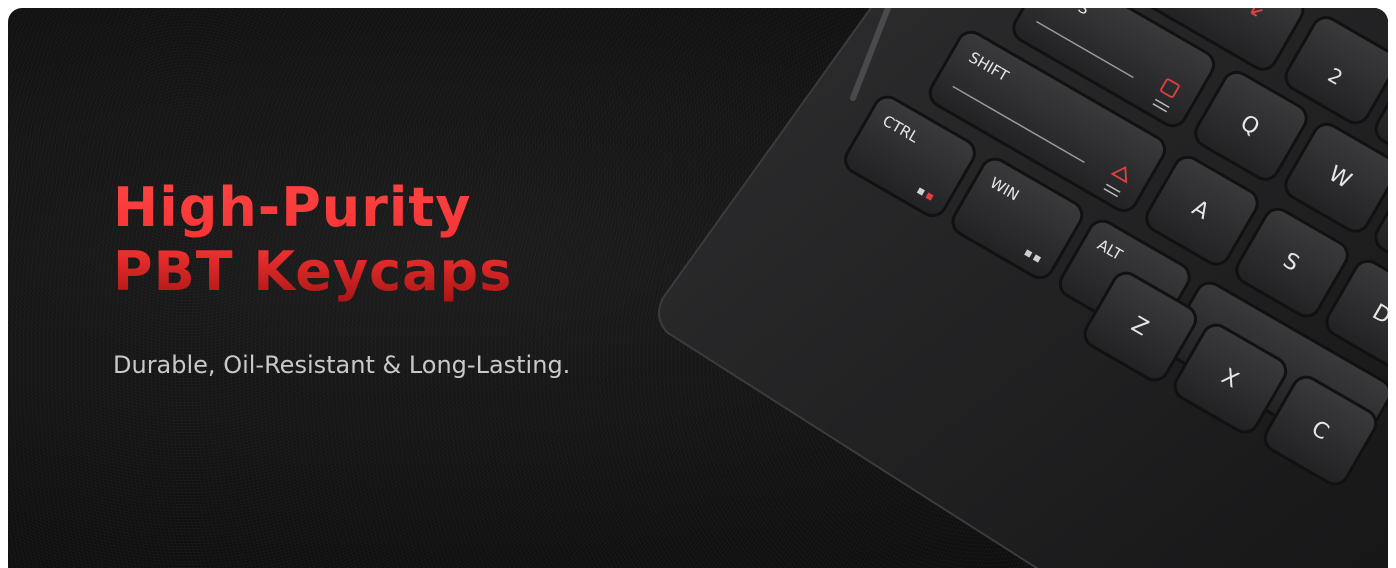 The width and height of the screenshot is (1396, 568). I want to click on subtitle: Durable, Oil-Resistant & Long-Lasting., so click(342, 365).